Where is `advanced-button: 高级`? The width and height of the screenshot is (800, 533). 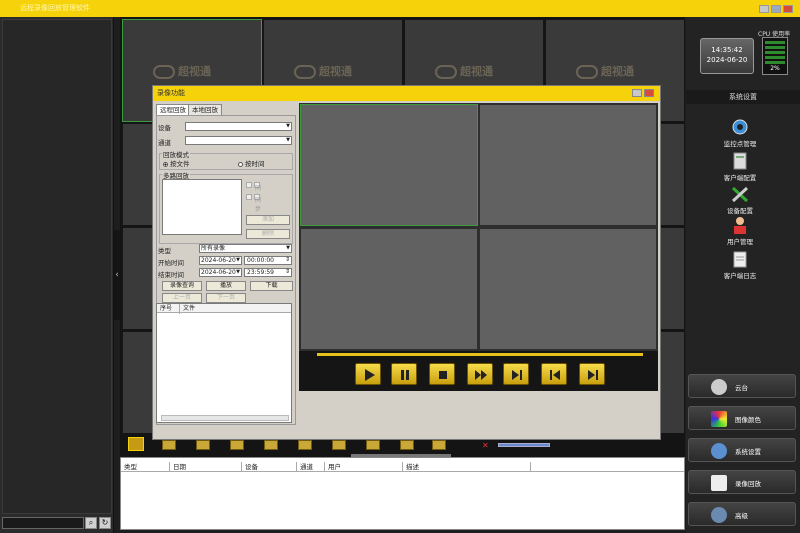 advanced-button: 高级 is located at coordinates (742, 514).